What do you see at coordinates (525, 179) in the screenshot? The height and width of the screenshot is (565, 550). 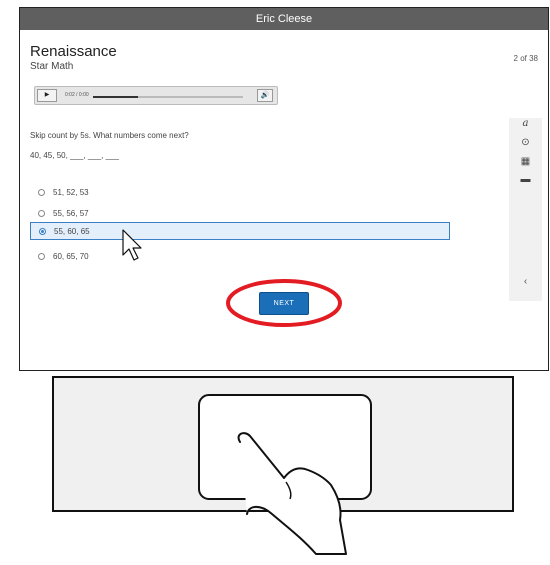 I see `line-reader-icon: ▬` at bounding box center [525, 179].